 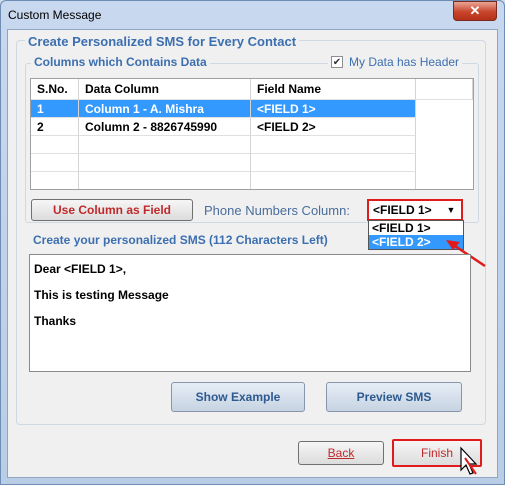 What do you see at coordinates (277, 210) in the screenshot?
I see `phone-numbers-column-label: Phone Numbers Column:` at bounding box center [277, 210].